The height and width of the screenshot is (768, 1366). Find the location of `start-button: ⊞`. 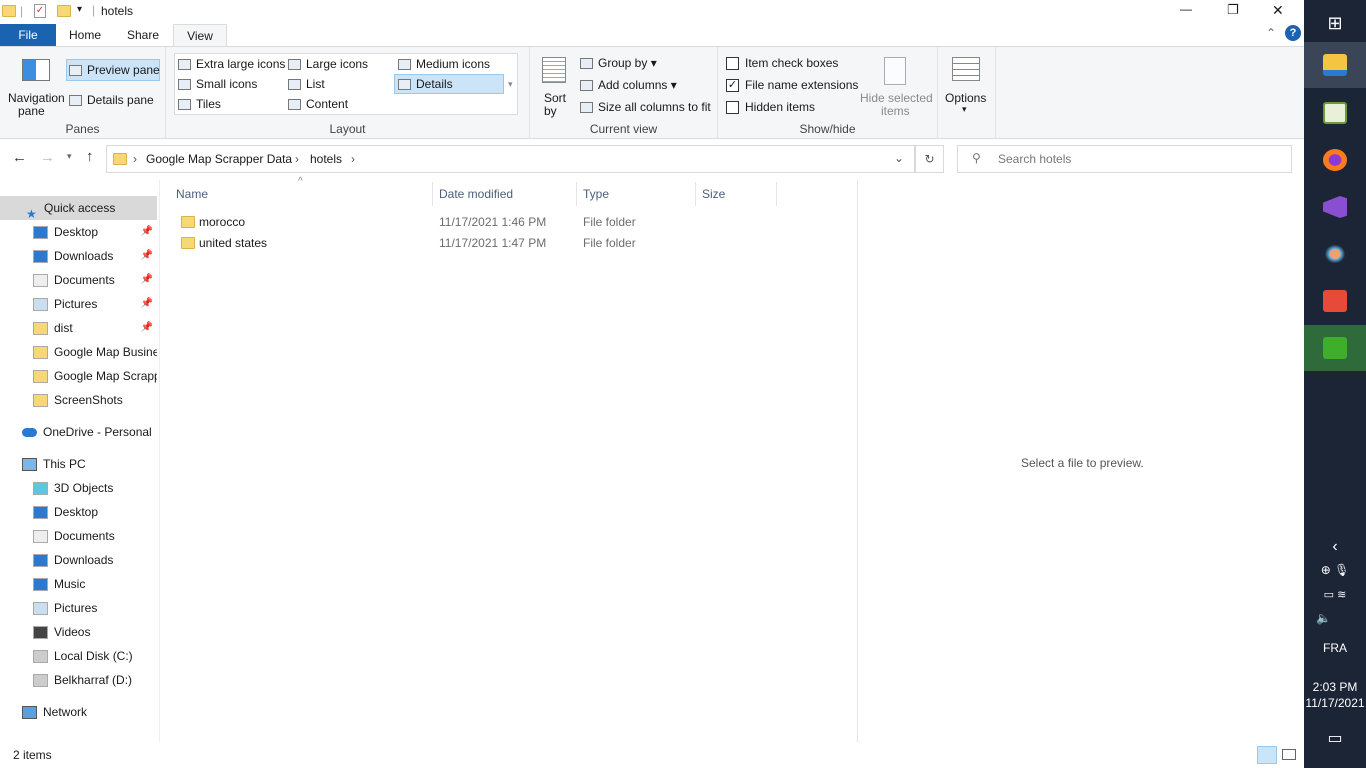

start-button: ⊞ is located at coordinates (1335, 23).